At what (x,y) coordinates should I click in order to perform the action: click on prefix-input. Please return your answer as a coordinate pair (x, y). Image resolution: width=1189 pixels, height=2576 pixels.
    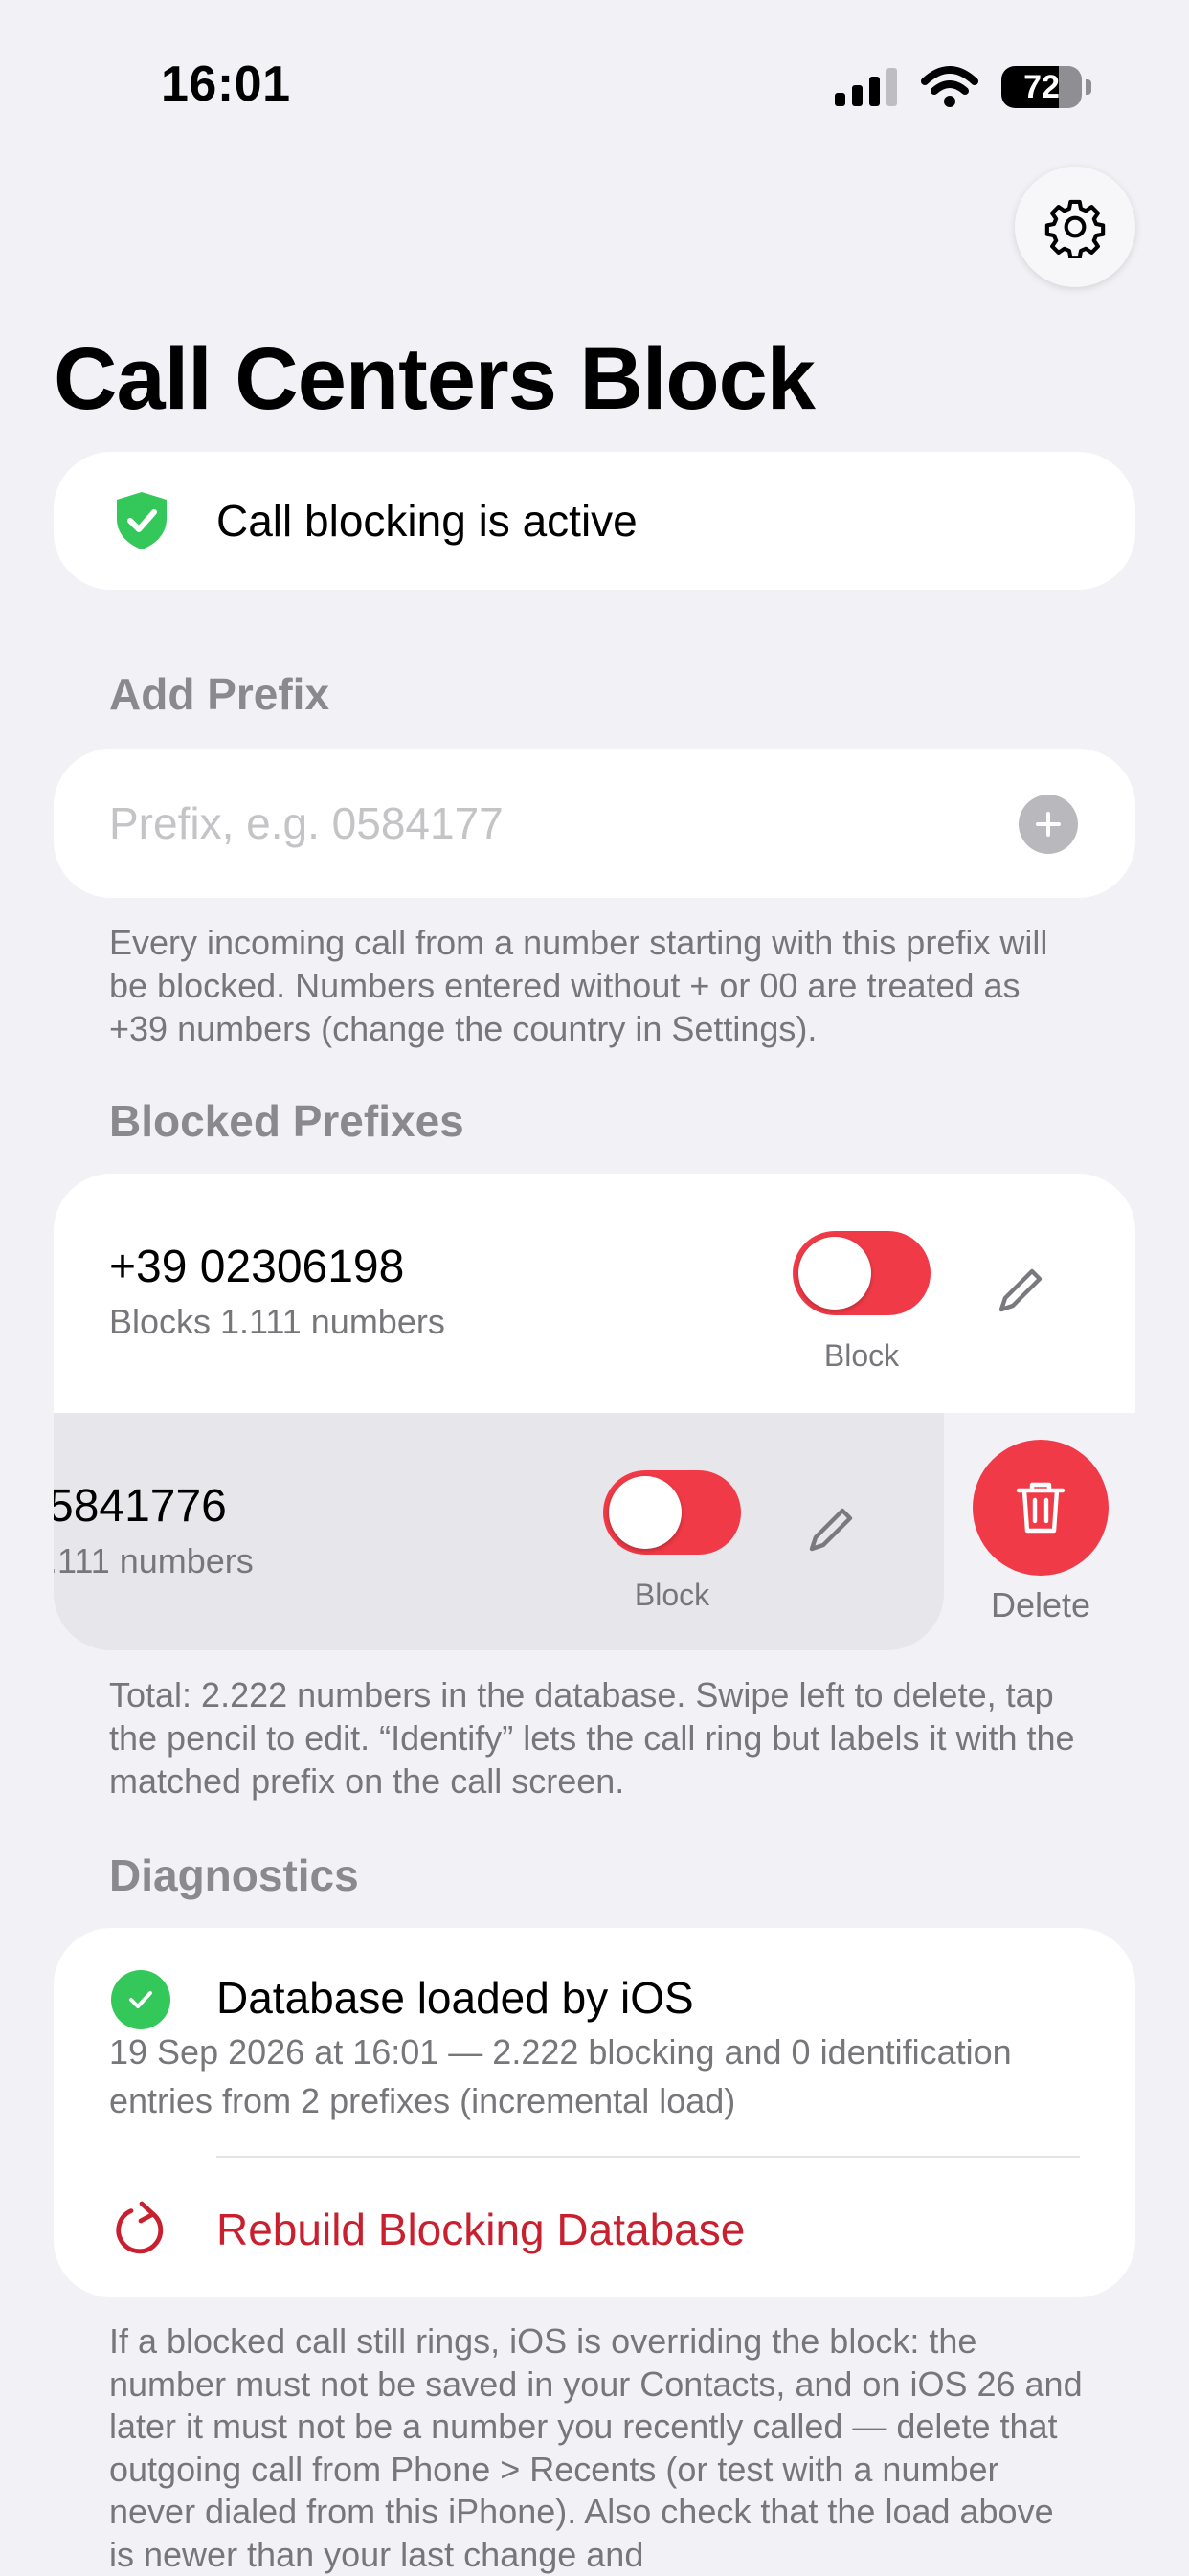
    Looking at the image, I should click on (540, 823).